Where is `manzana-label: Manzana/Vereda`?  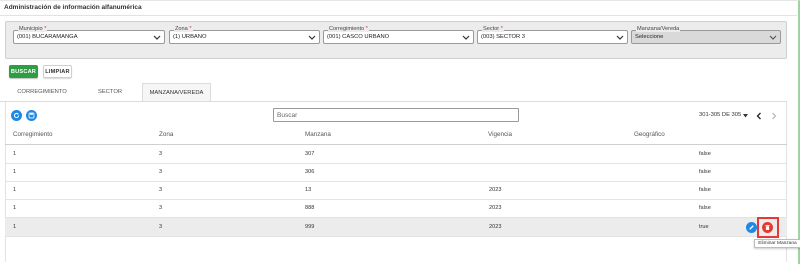
manzana-label: Manzana/Vereda is located at coordinates (658, 29).